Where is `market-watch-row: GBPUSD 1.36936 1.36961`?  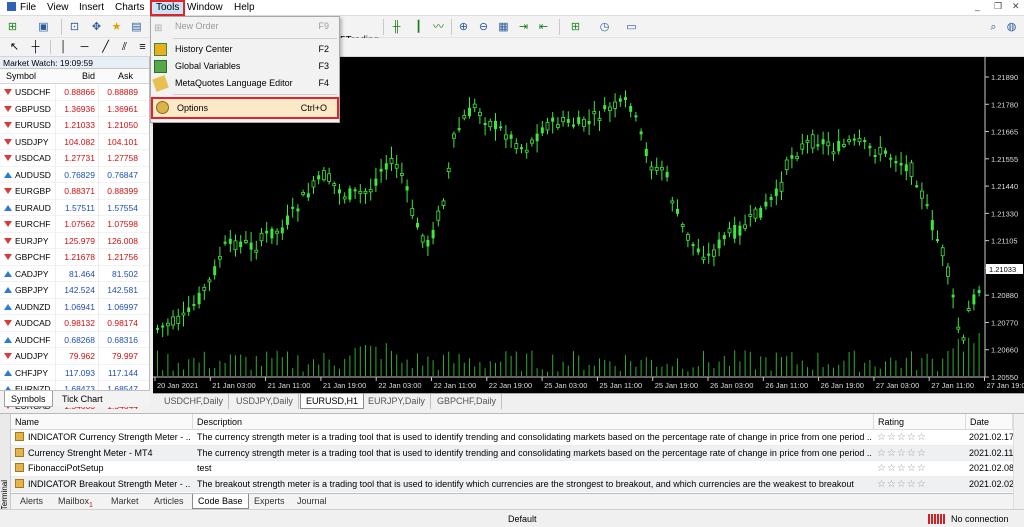 market-watch-row: GBPUSD 1.36936 1.36961 is located at coordinates (74, 108).